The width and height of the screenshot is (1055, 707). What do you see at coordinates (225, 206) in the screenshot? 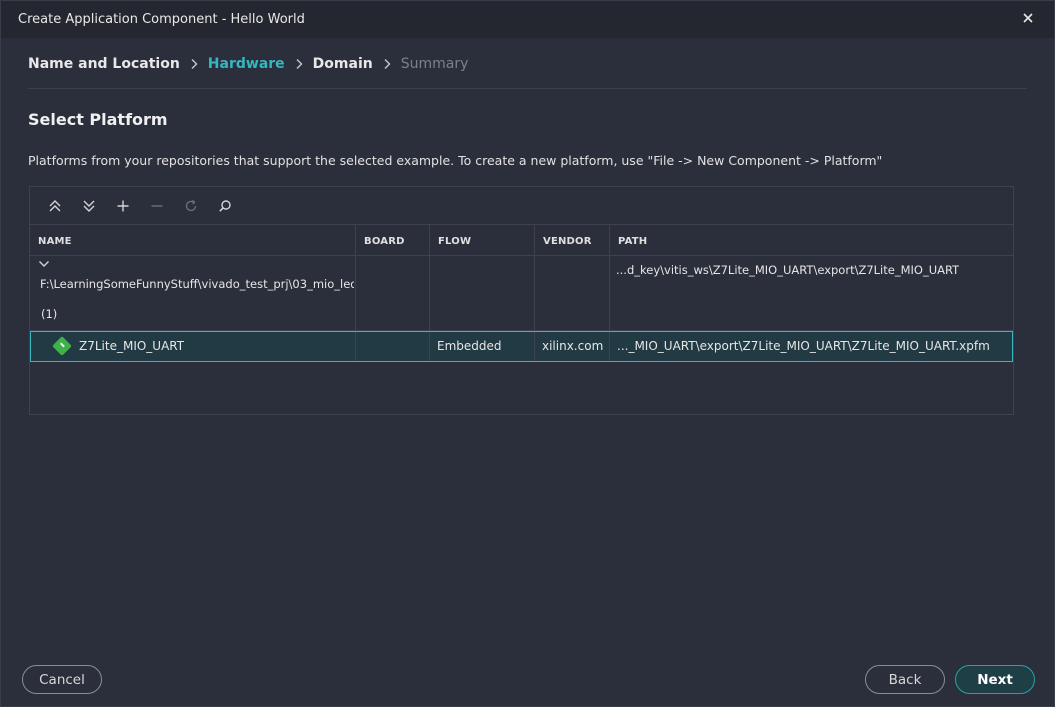
I see `search-icon` at bounding box center [225, 206].